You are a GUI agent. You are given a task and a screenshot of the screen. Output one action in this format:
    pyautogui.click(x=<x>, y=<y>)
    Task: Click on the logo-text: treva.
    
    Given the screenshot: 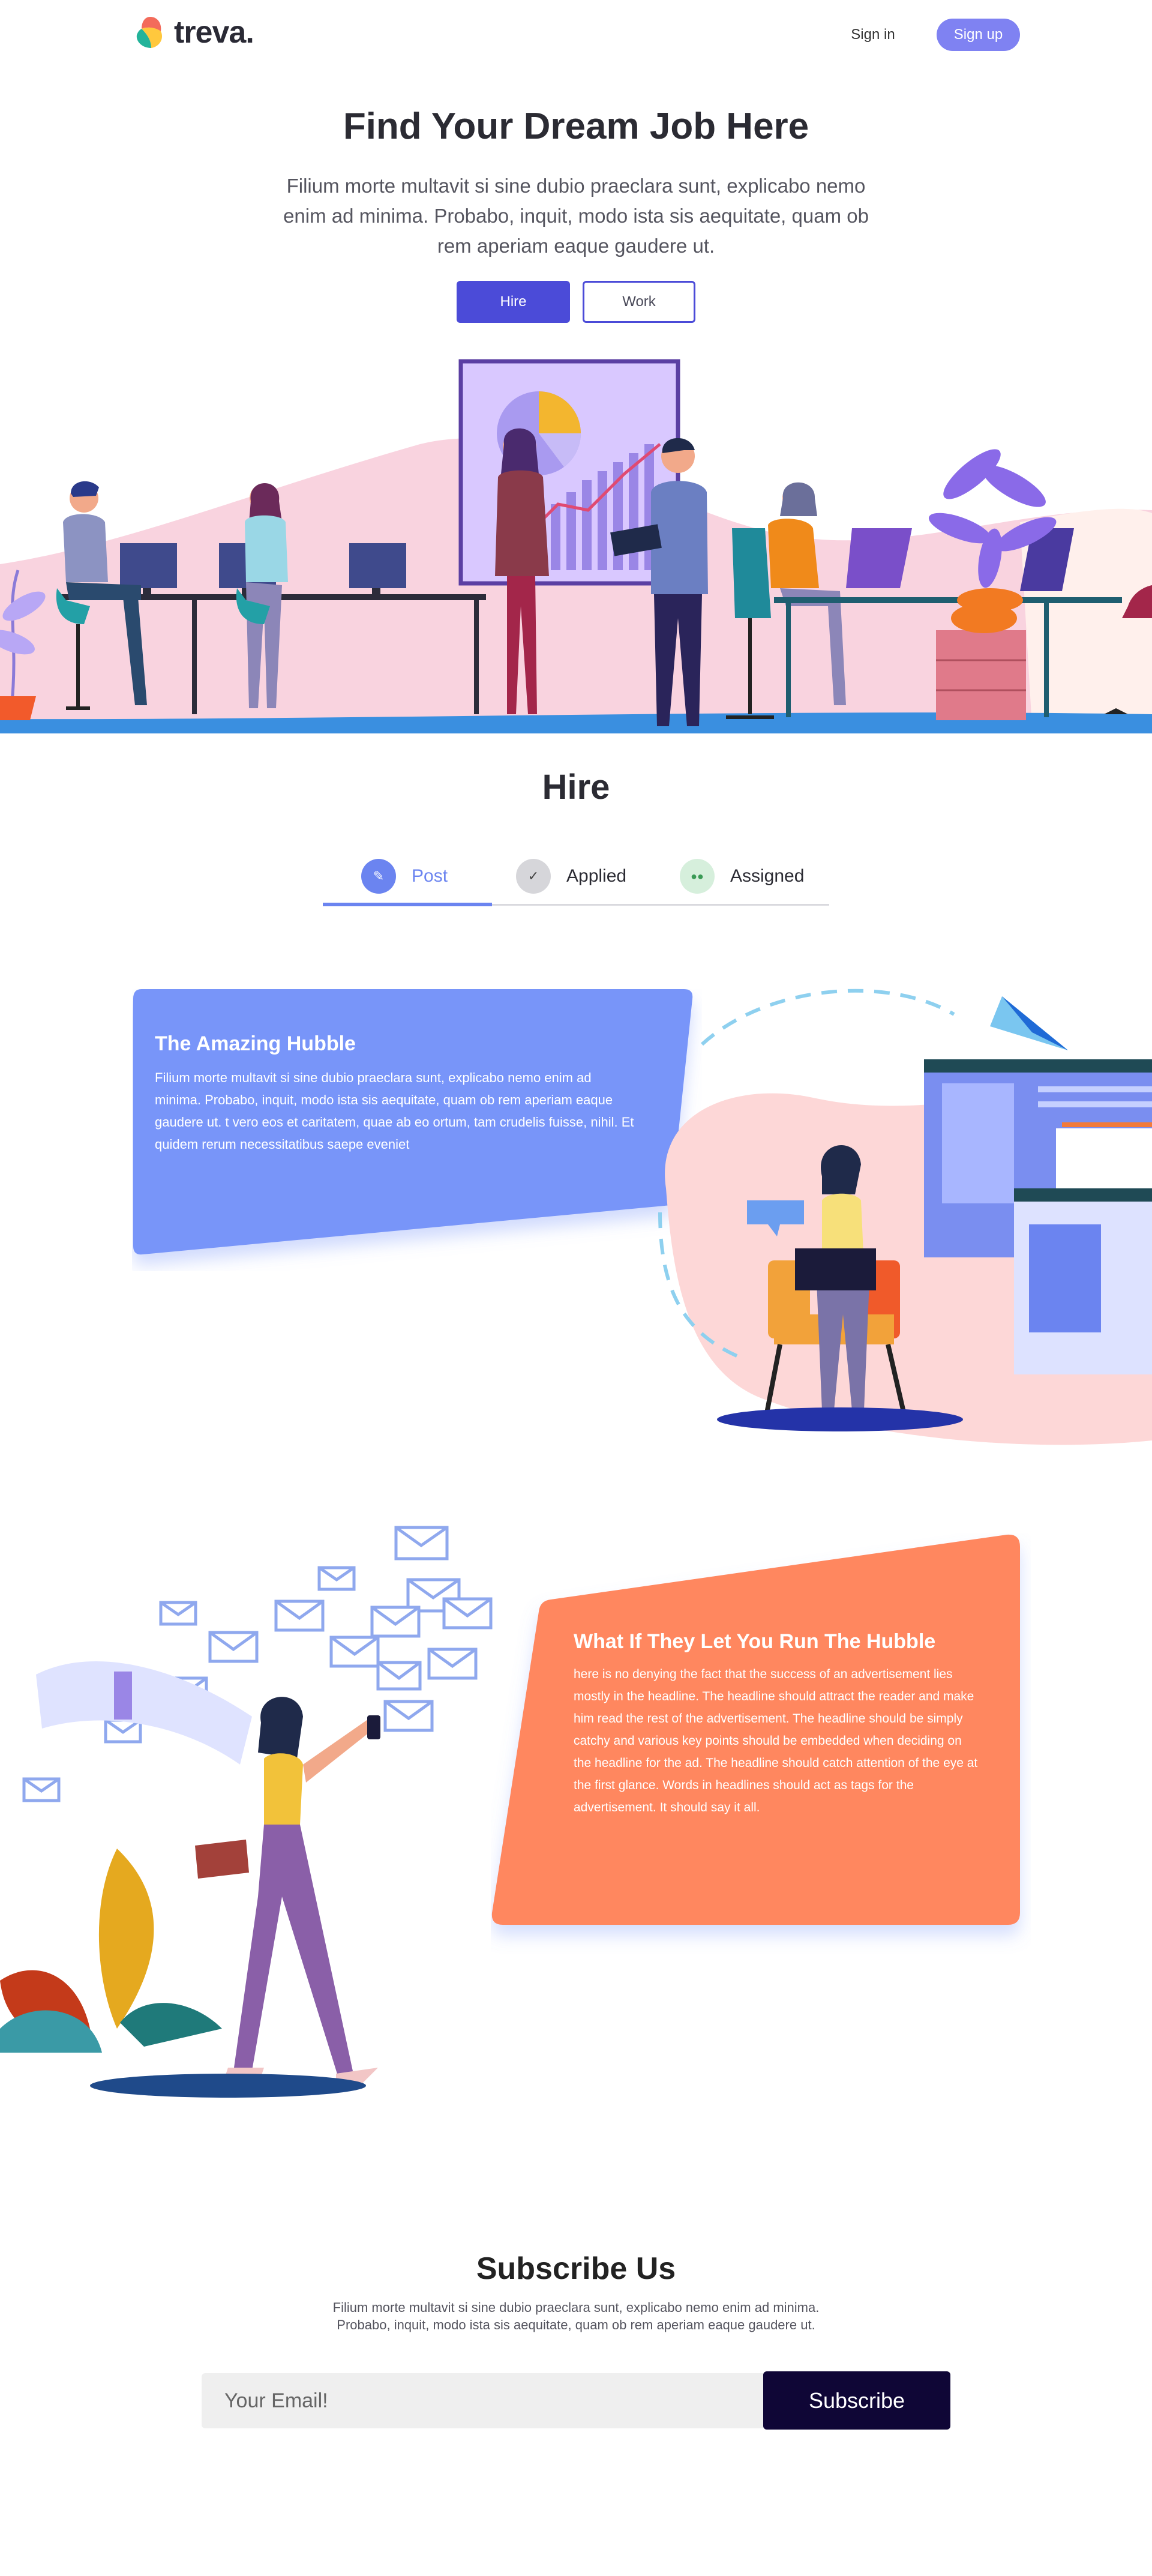 What is the action you would take?
    pyautogui.click(x=214, y=32)
    